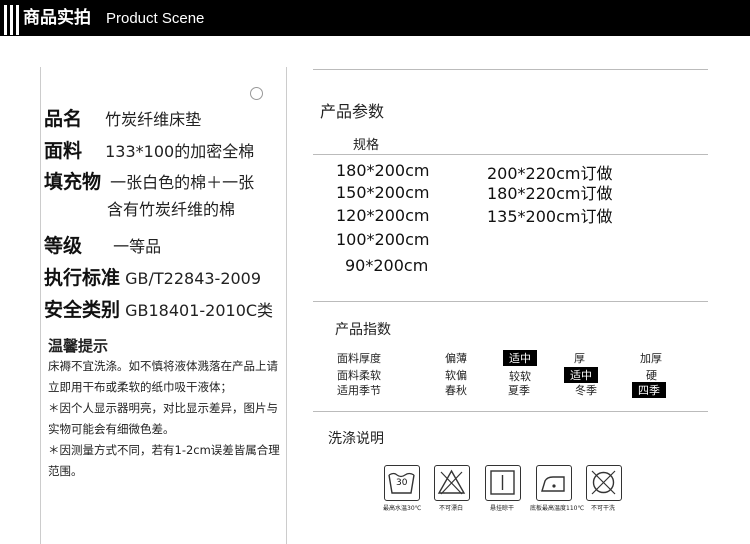  I want to click on index-row-label: 面料柔软, so click(359, 375).